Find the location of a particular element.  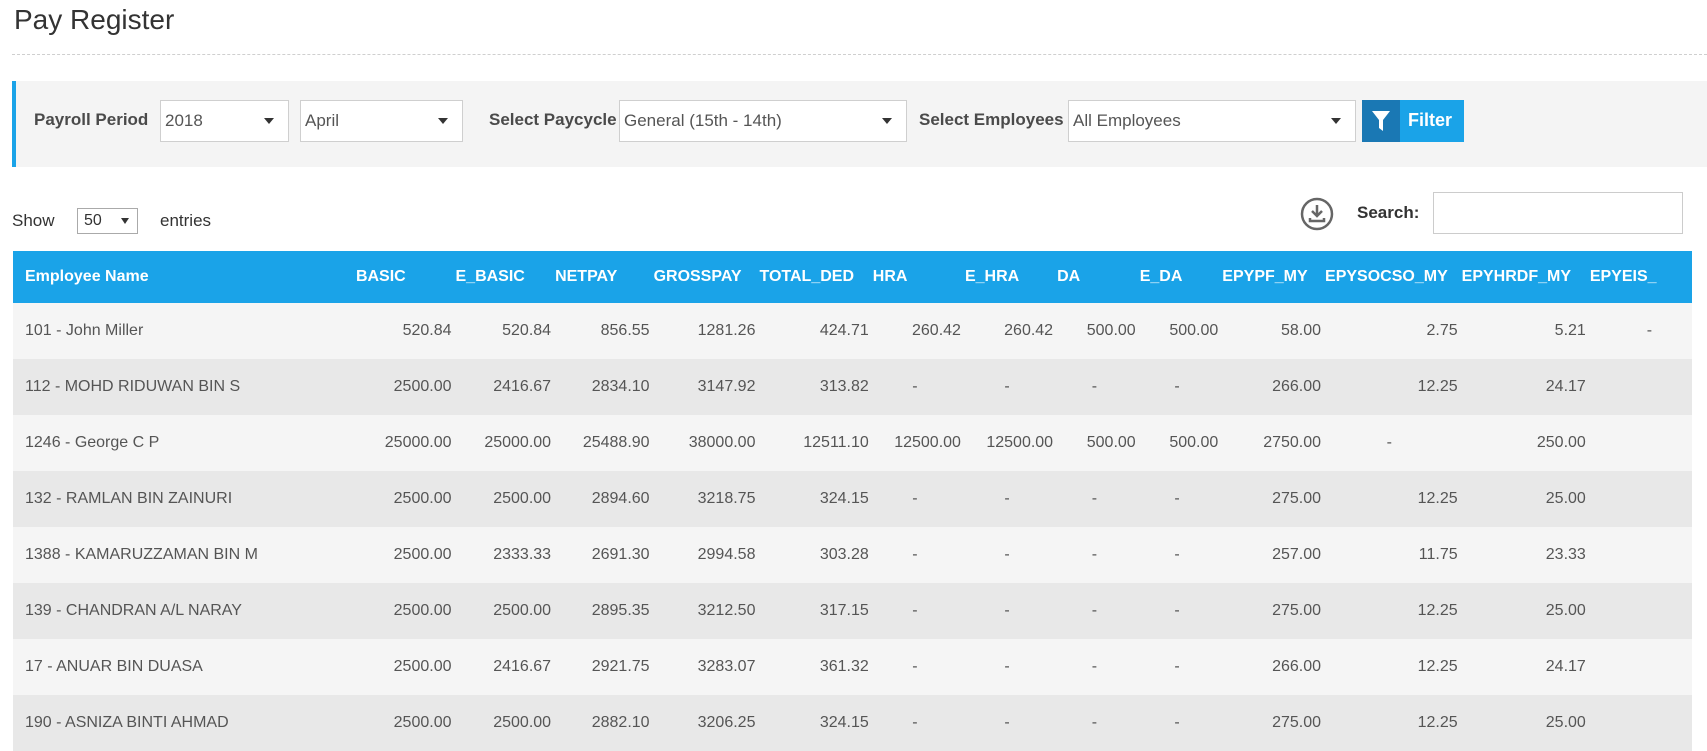

table-cell: 266.00 is located at coordinates (1270, 667).